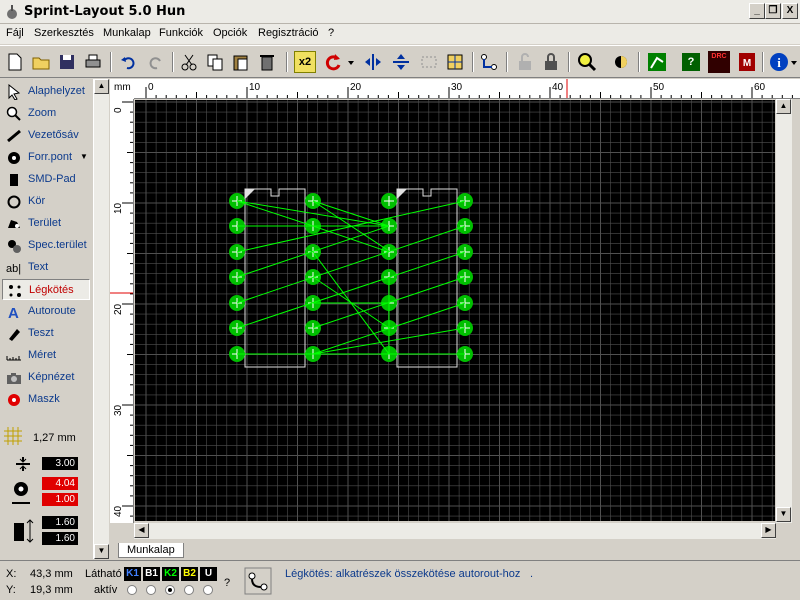  I want to click on pad-dropdown-icon: ▼, so click(84, 156).